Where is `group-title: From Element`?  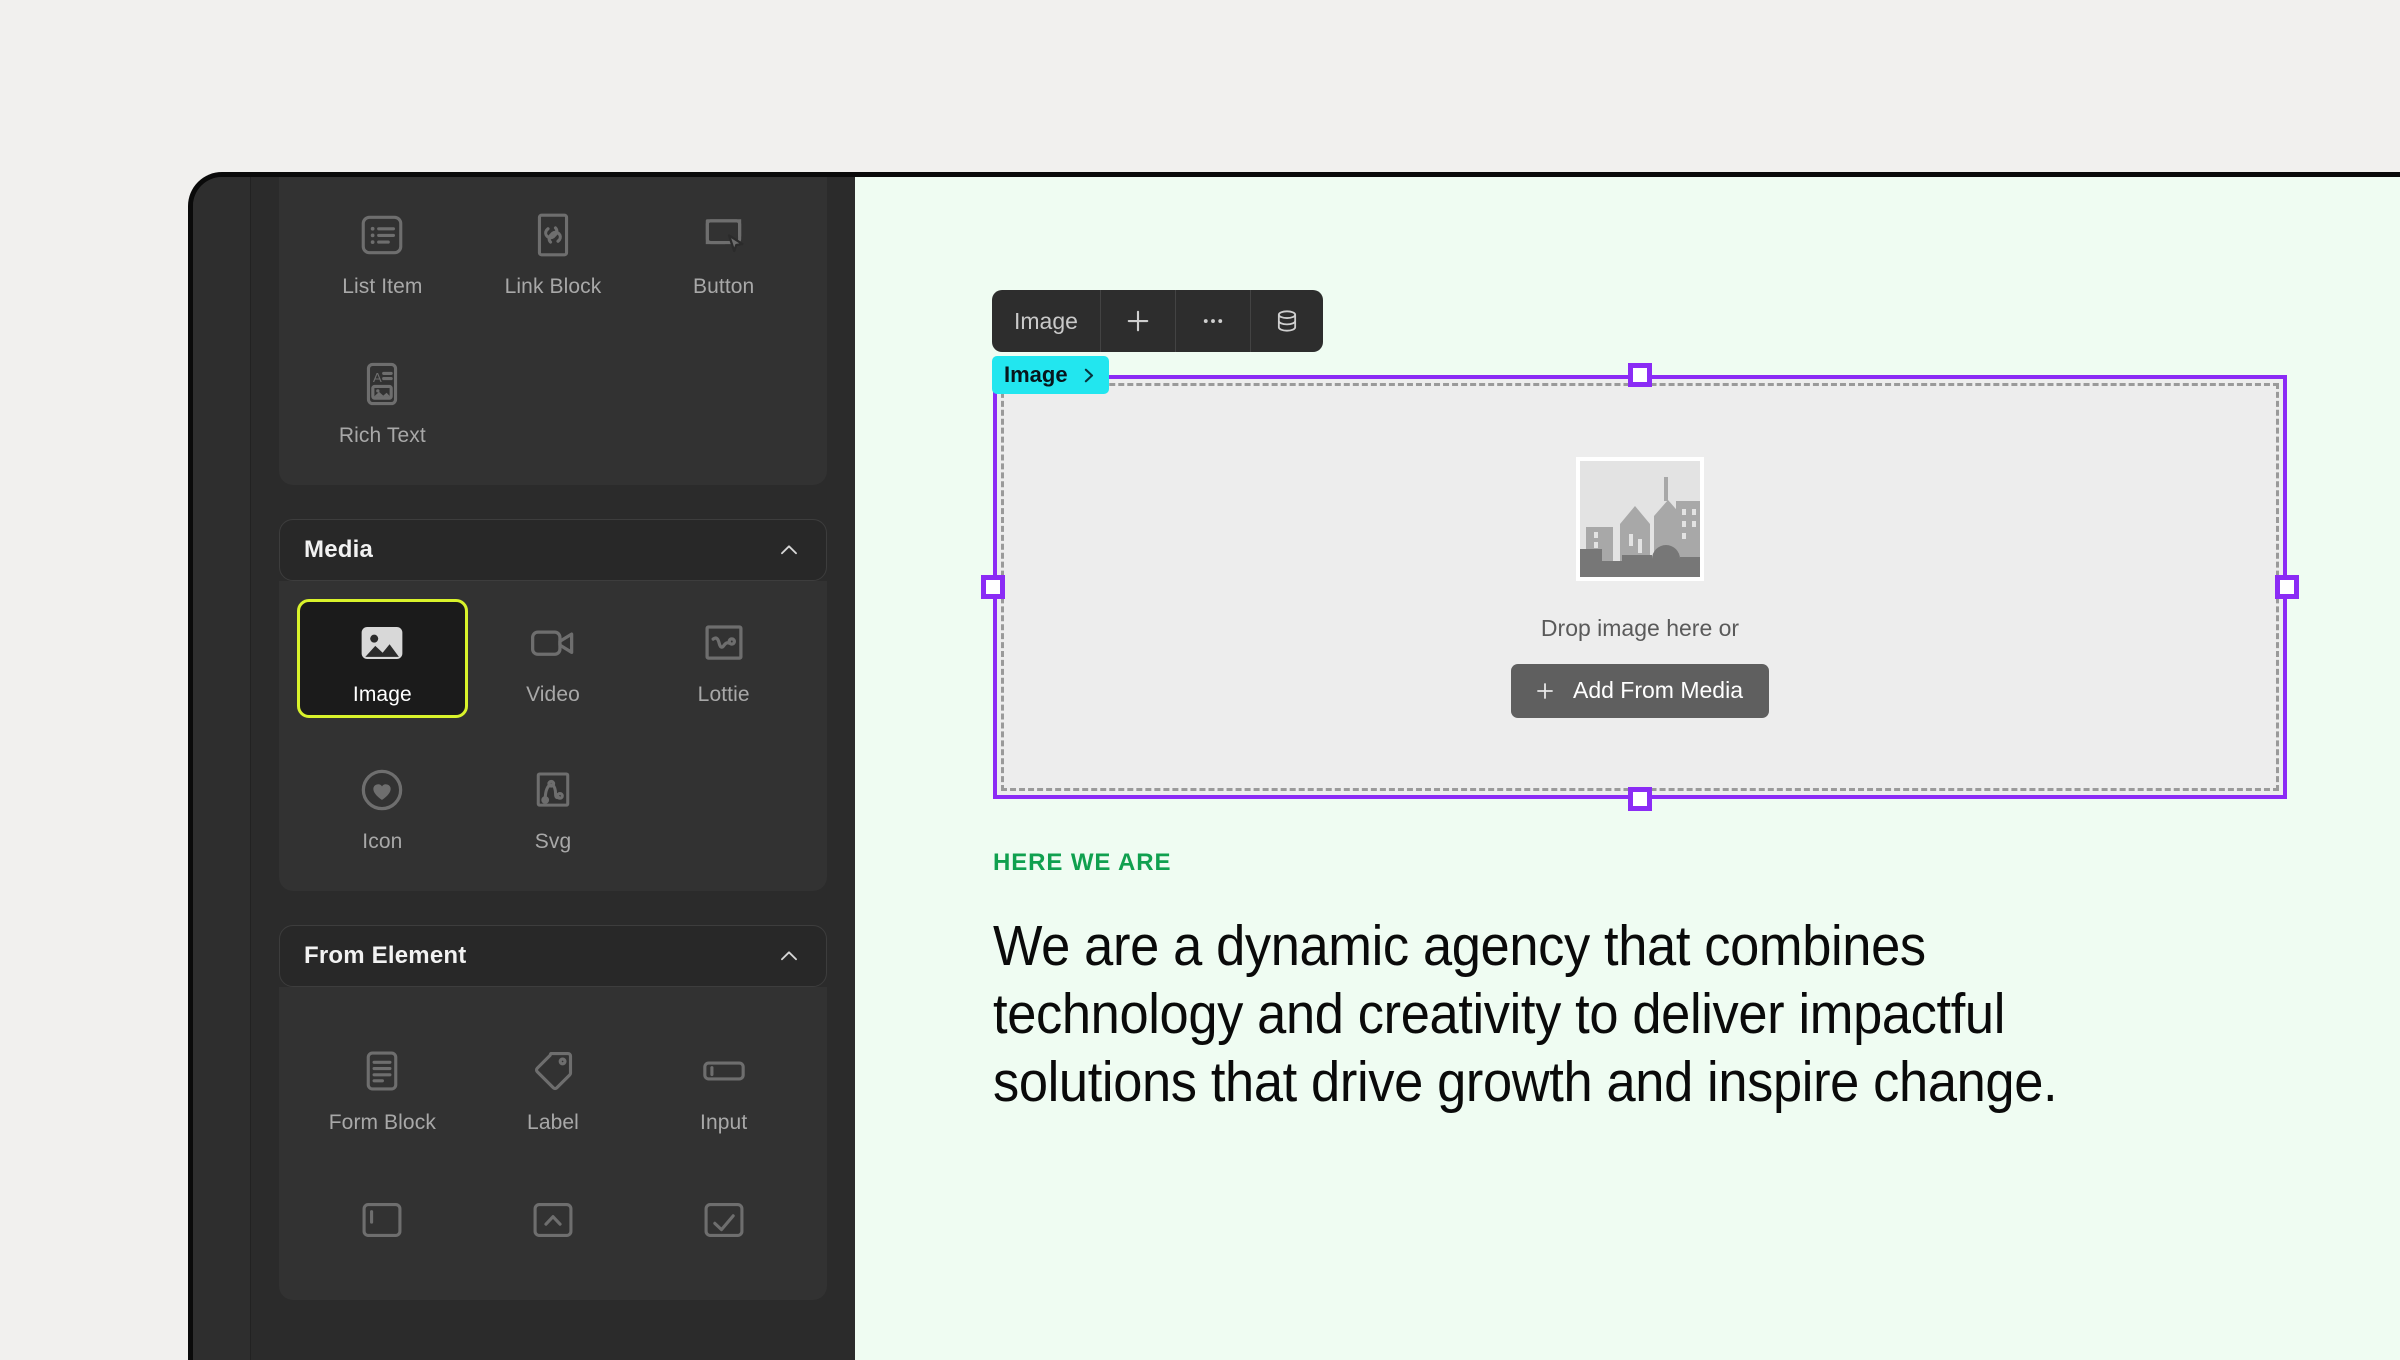 group-title: From Element is located at coordinates (385, 955).